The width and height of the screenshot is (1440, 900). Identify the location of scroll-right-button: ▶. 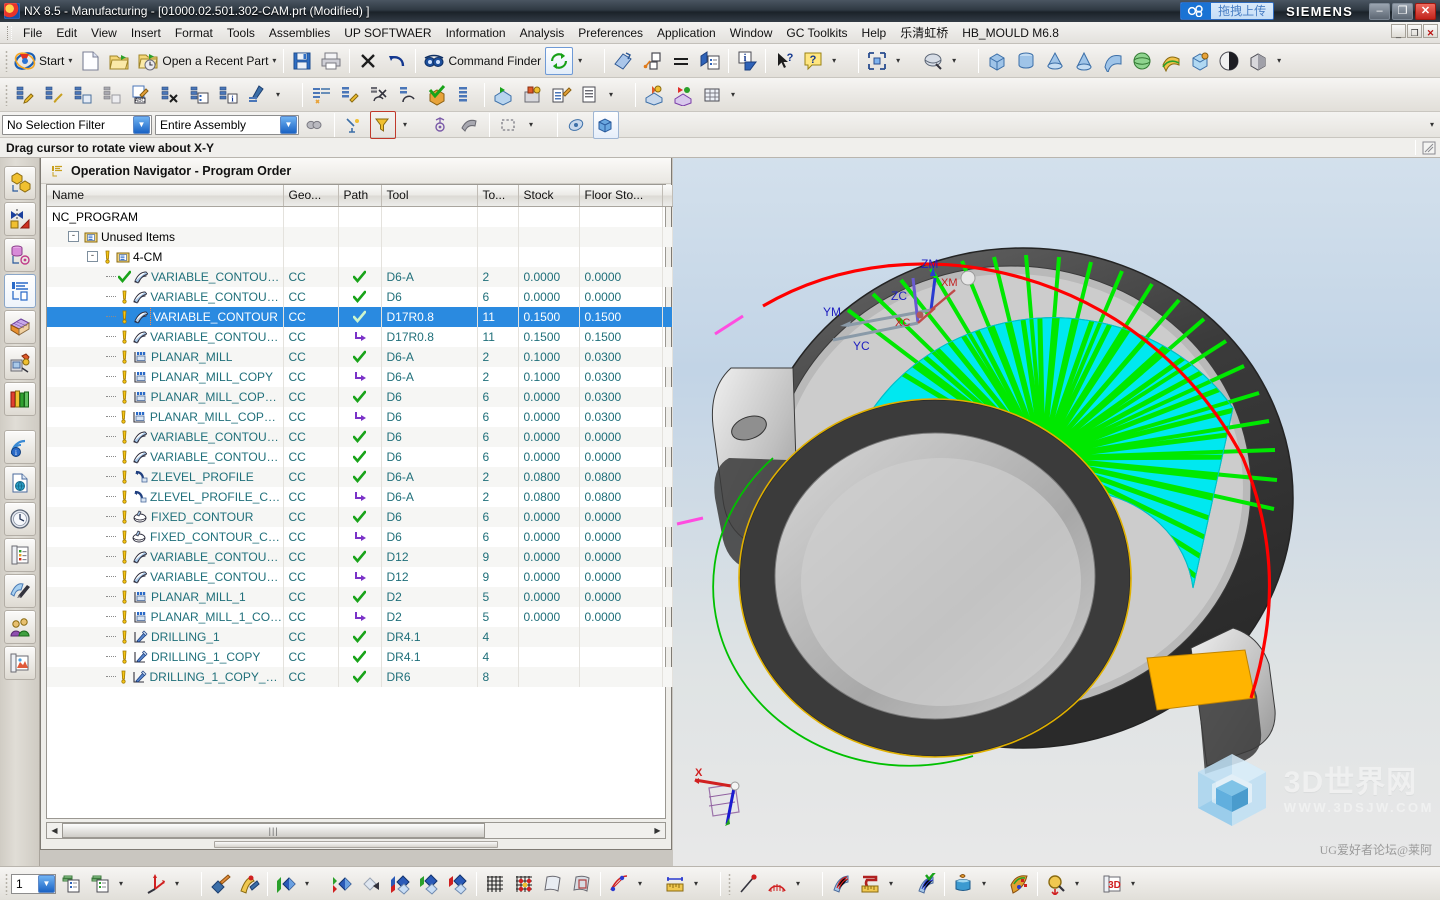
(657, 830).